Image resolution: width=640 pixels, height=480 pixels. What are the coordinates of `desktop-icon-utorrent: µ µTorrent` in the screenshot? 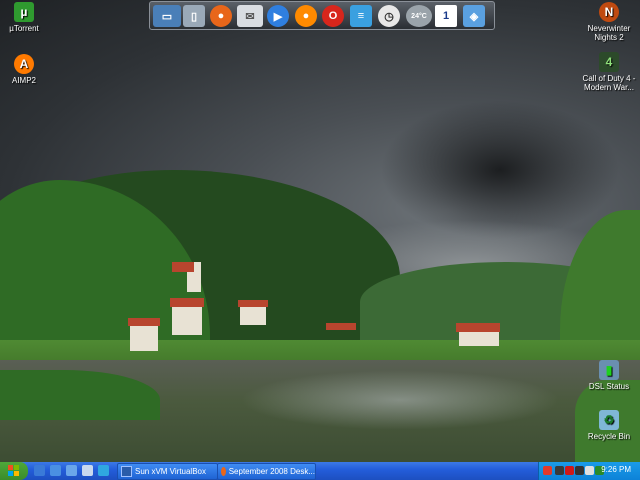 It's located at (28, 17).